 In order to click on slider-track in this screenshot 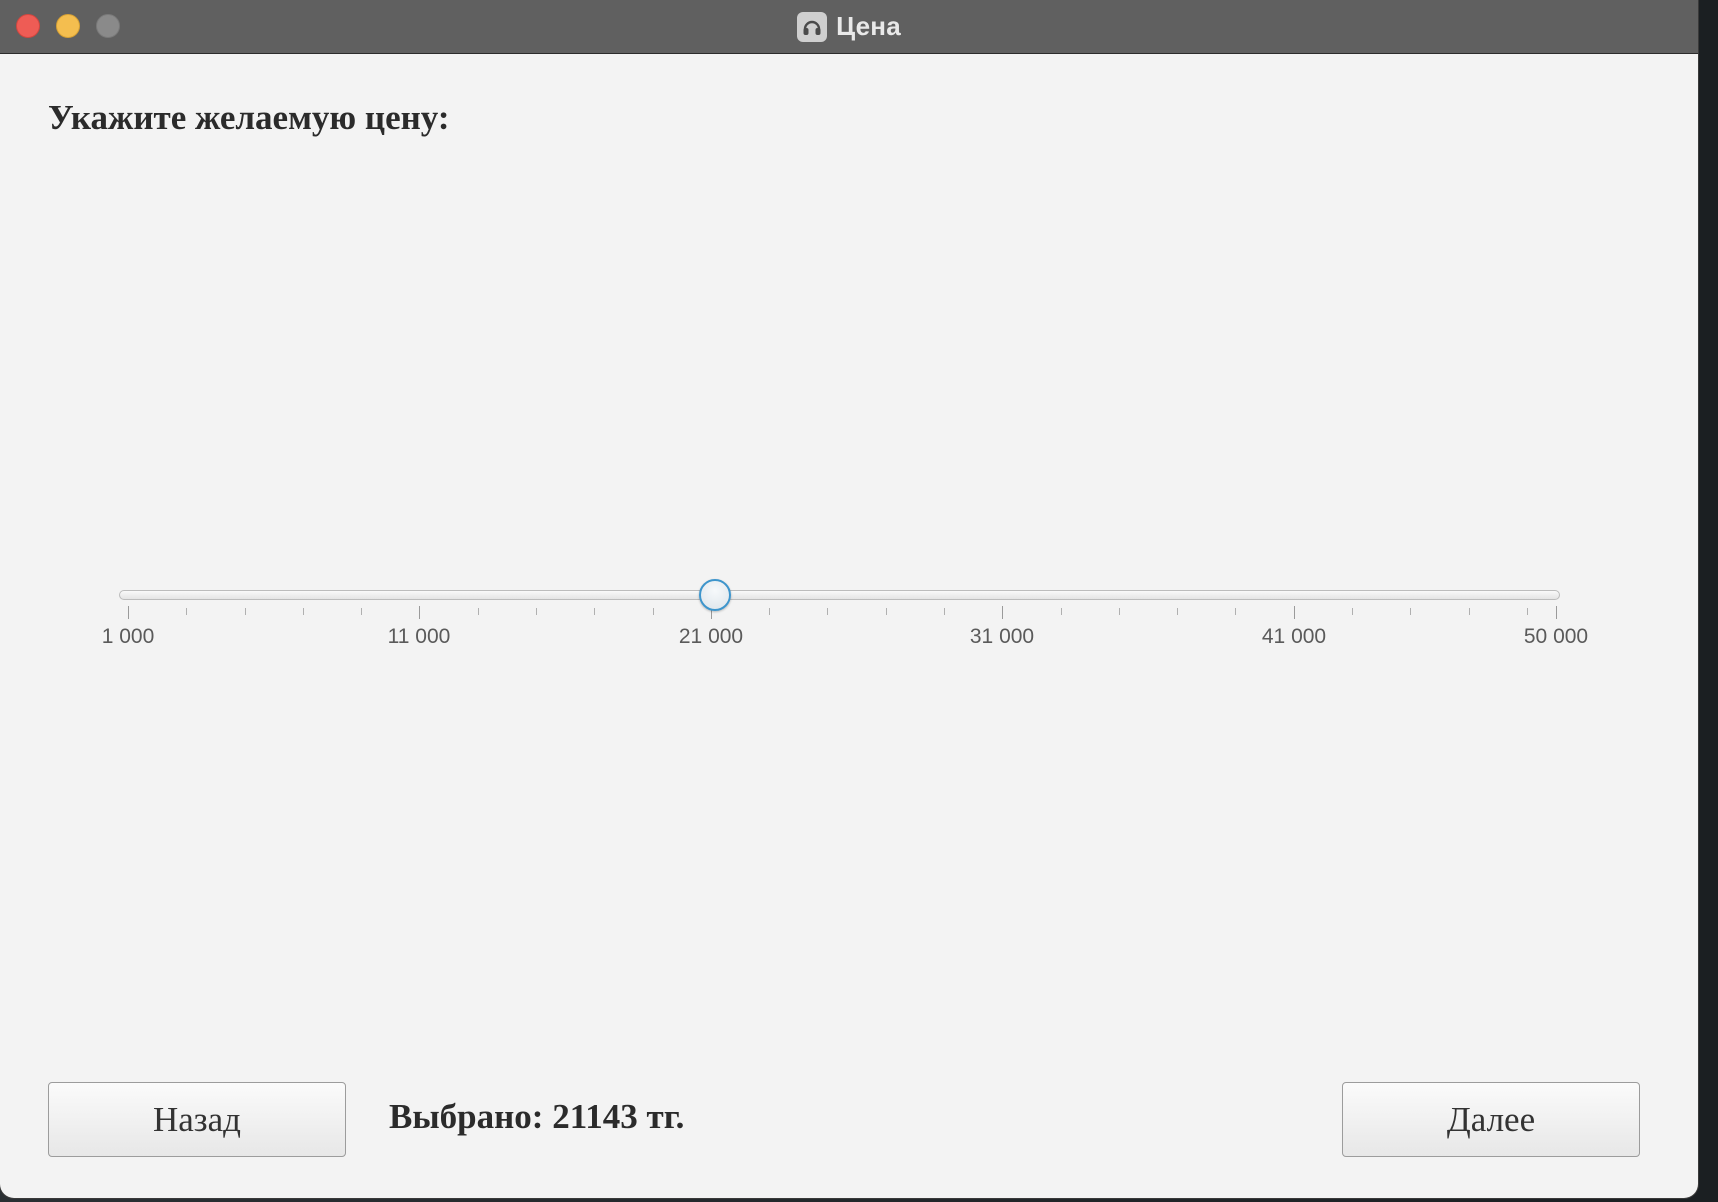, I will do `click(839, 595)`.